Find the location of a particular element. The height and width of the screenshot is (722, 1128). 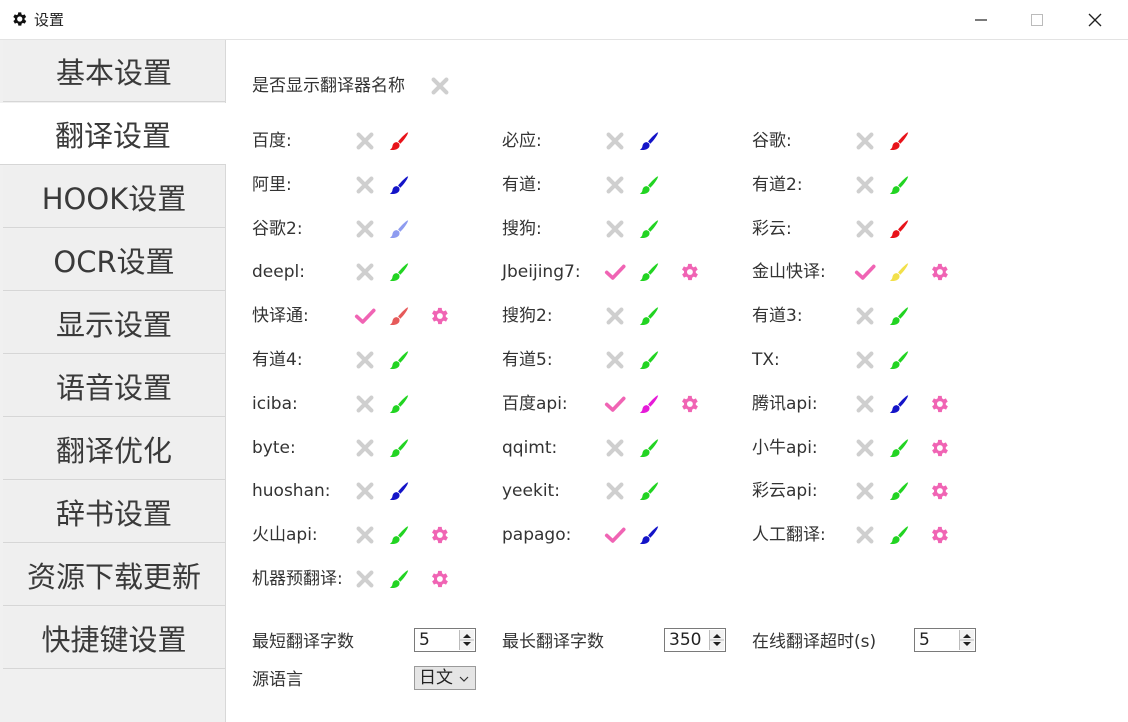

max-chars-spinbox: 350 is located at coordinates (695, 640).